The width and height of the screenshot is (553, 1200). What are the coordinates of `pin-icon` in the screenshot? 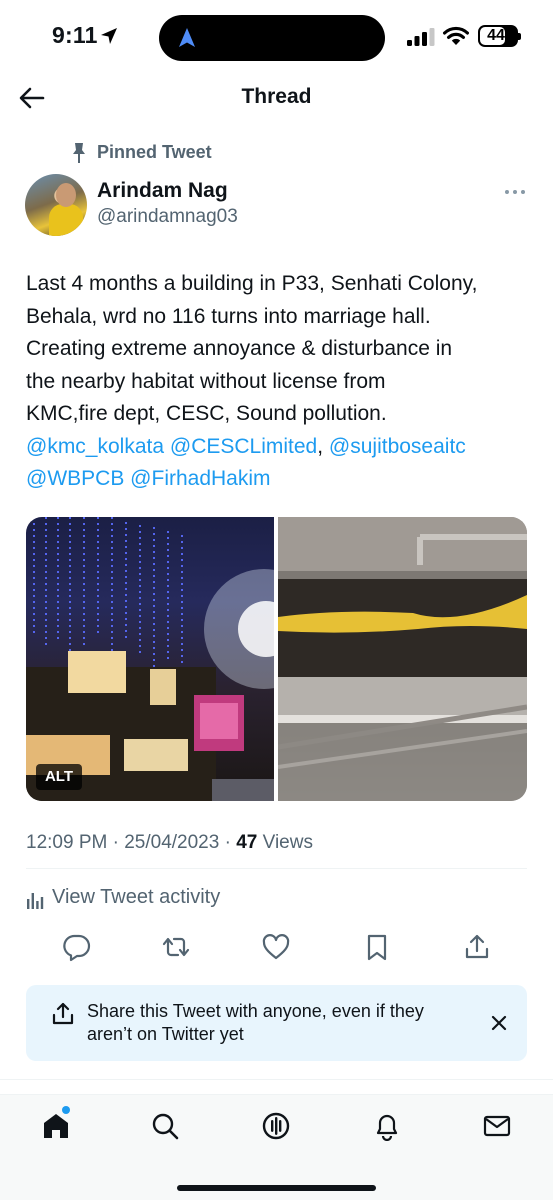 It's located at (79, 153).